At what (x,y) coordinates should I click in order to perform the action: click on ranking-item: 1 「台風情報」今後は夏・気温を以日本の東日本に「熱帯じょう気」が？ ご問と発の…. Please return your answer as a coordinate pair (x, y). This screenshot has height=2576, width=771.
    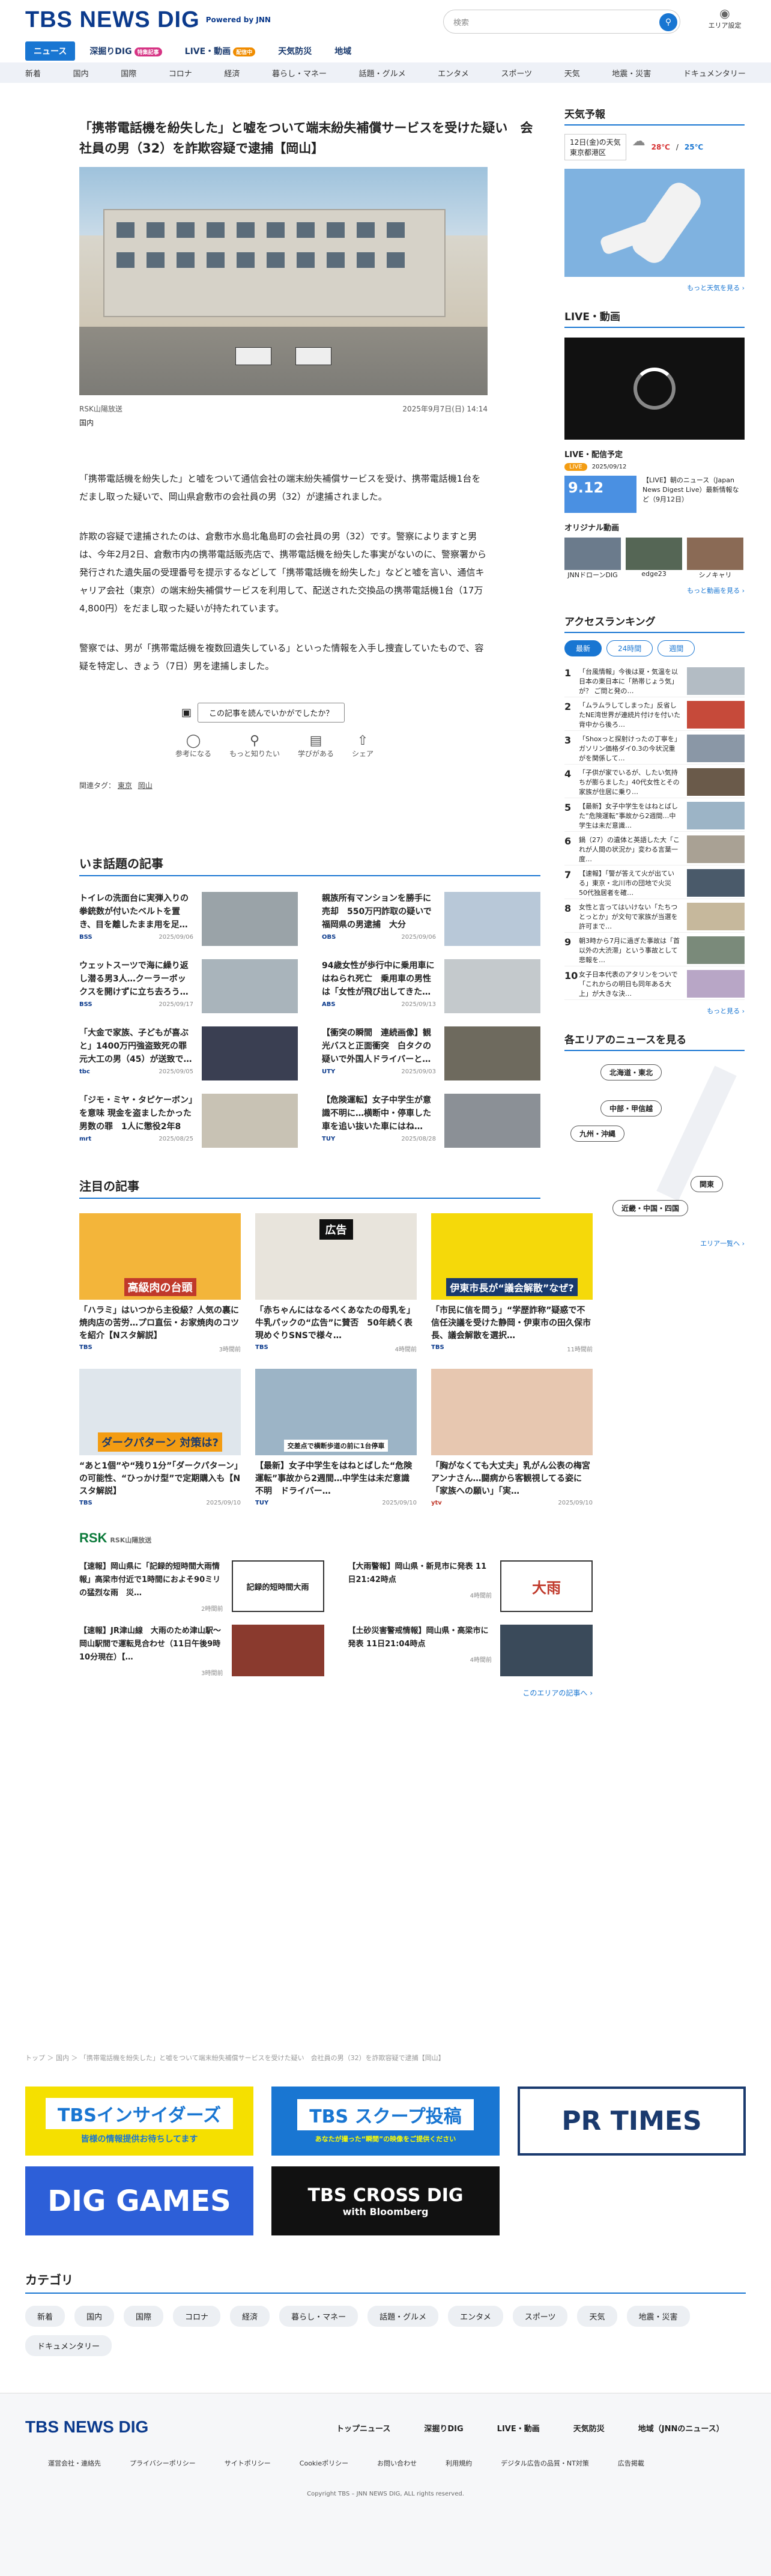
    Looking at the image, I should click on (654, 680).